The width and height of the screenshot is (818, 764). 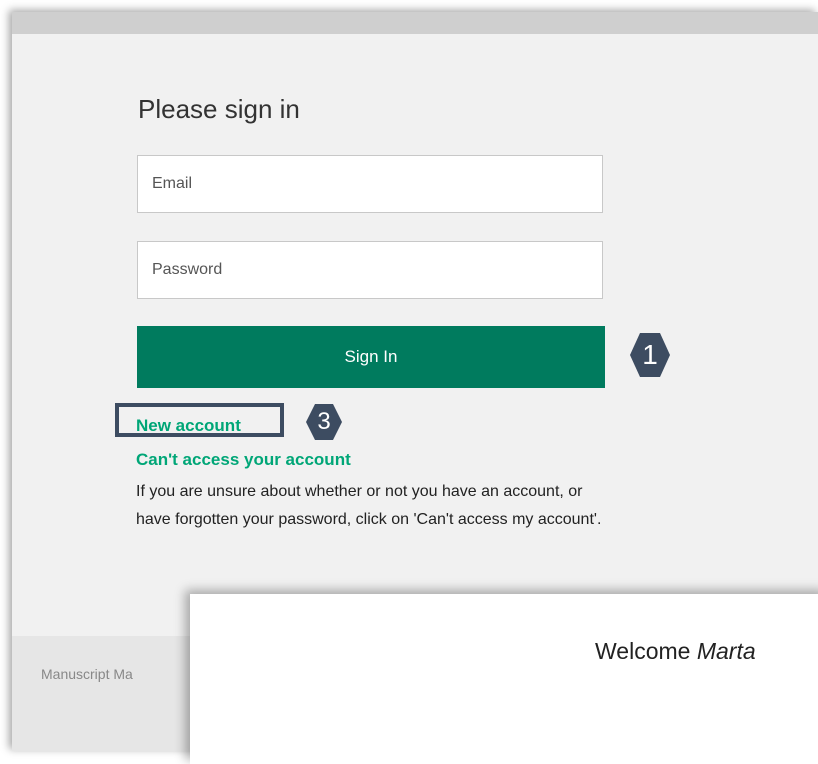 I want to click on email-field, so click(x=370, y=184).